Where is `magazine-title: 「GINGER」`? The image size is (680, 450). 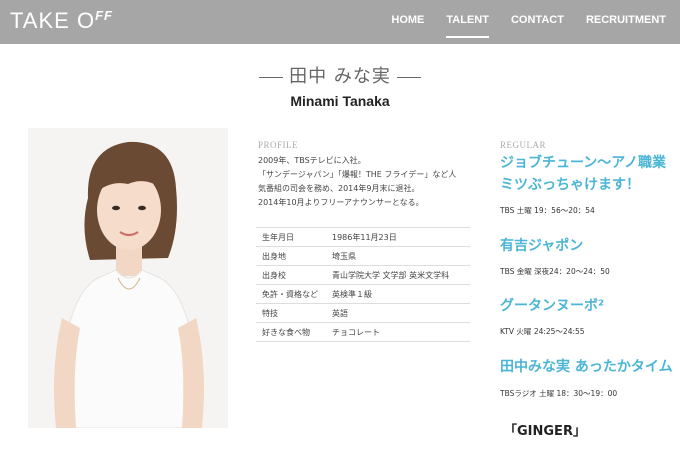 magazine-title: 「GINGER」 is located at coordinates (545, 431).